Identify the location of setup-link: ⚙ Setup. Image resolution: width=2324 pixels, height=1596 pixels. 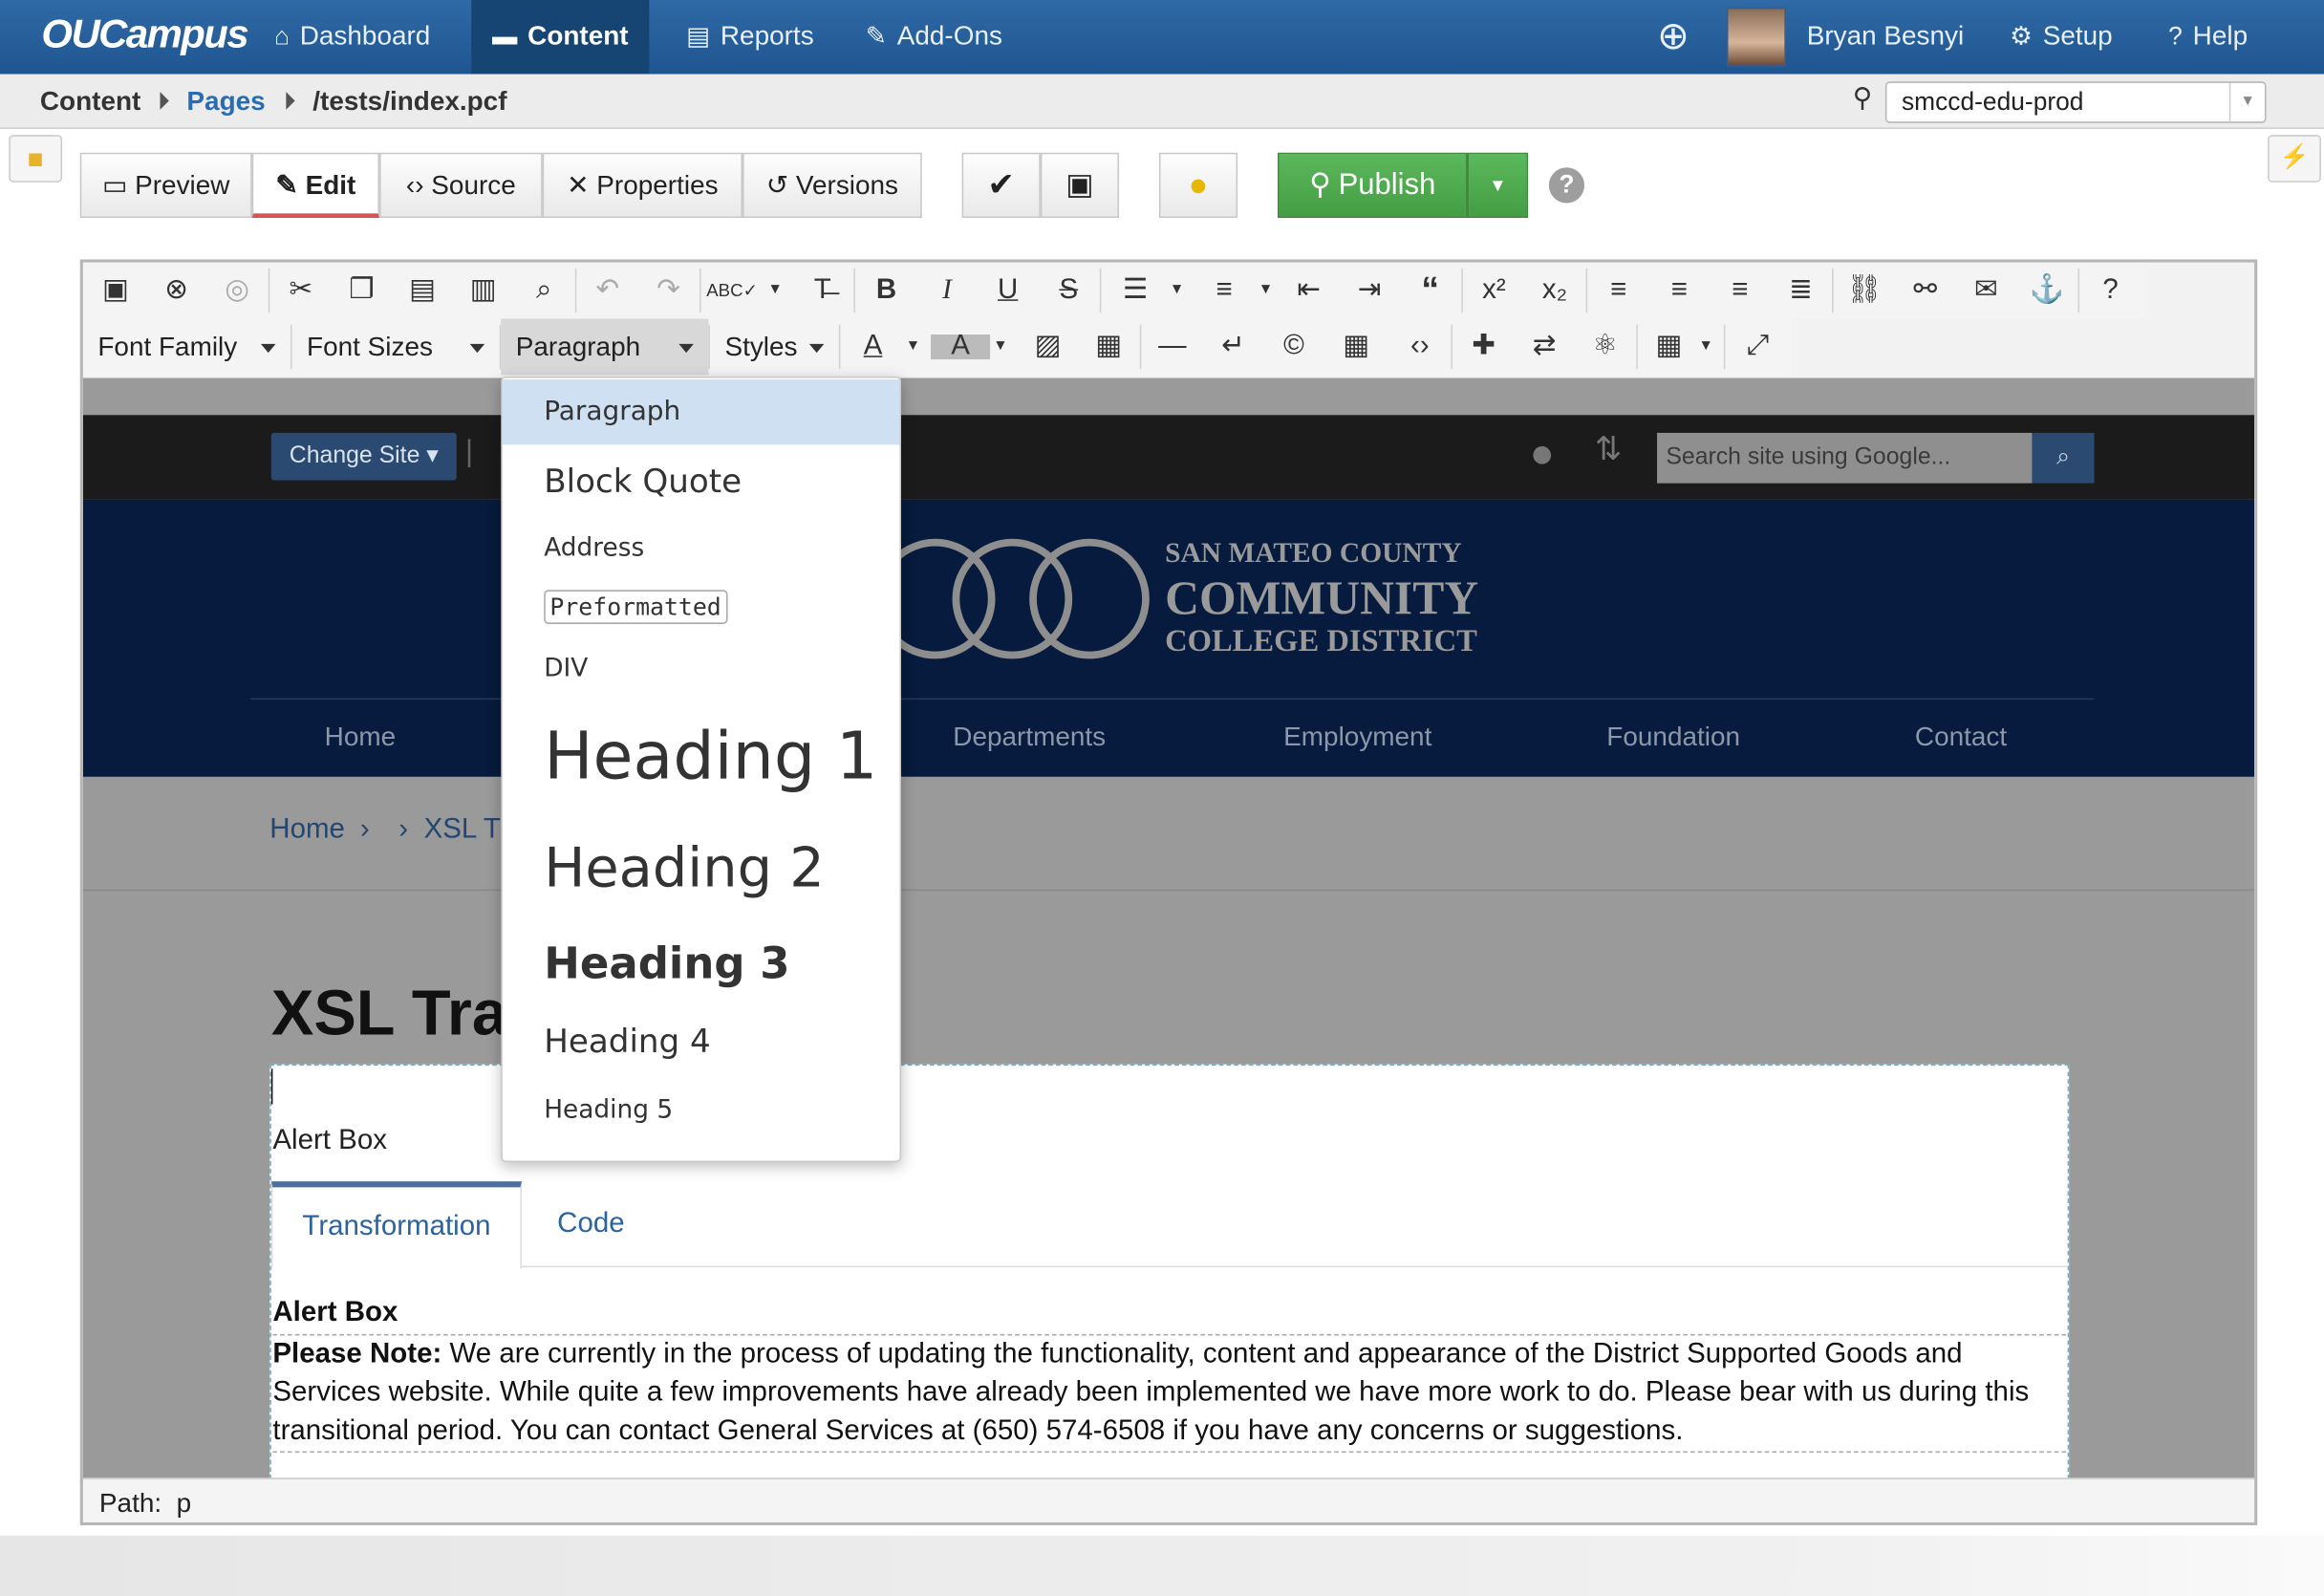
(2061, 37).